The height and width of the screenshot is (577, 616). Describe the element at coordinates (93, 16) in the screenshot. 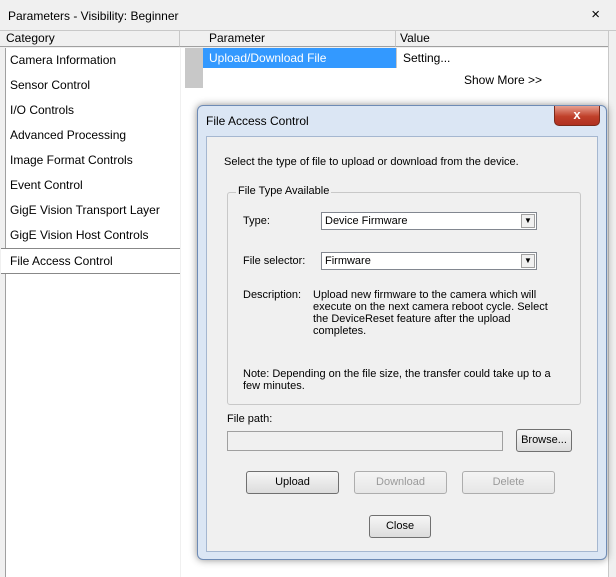

I see `panel-title: Parameters - Visibility: Beginner` at that location.